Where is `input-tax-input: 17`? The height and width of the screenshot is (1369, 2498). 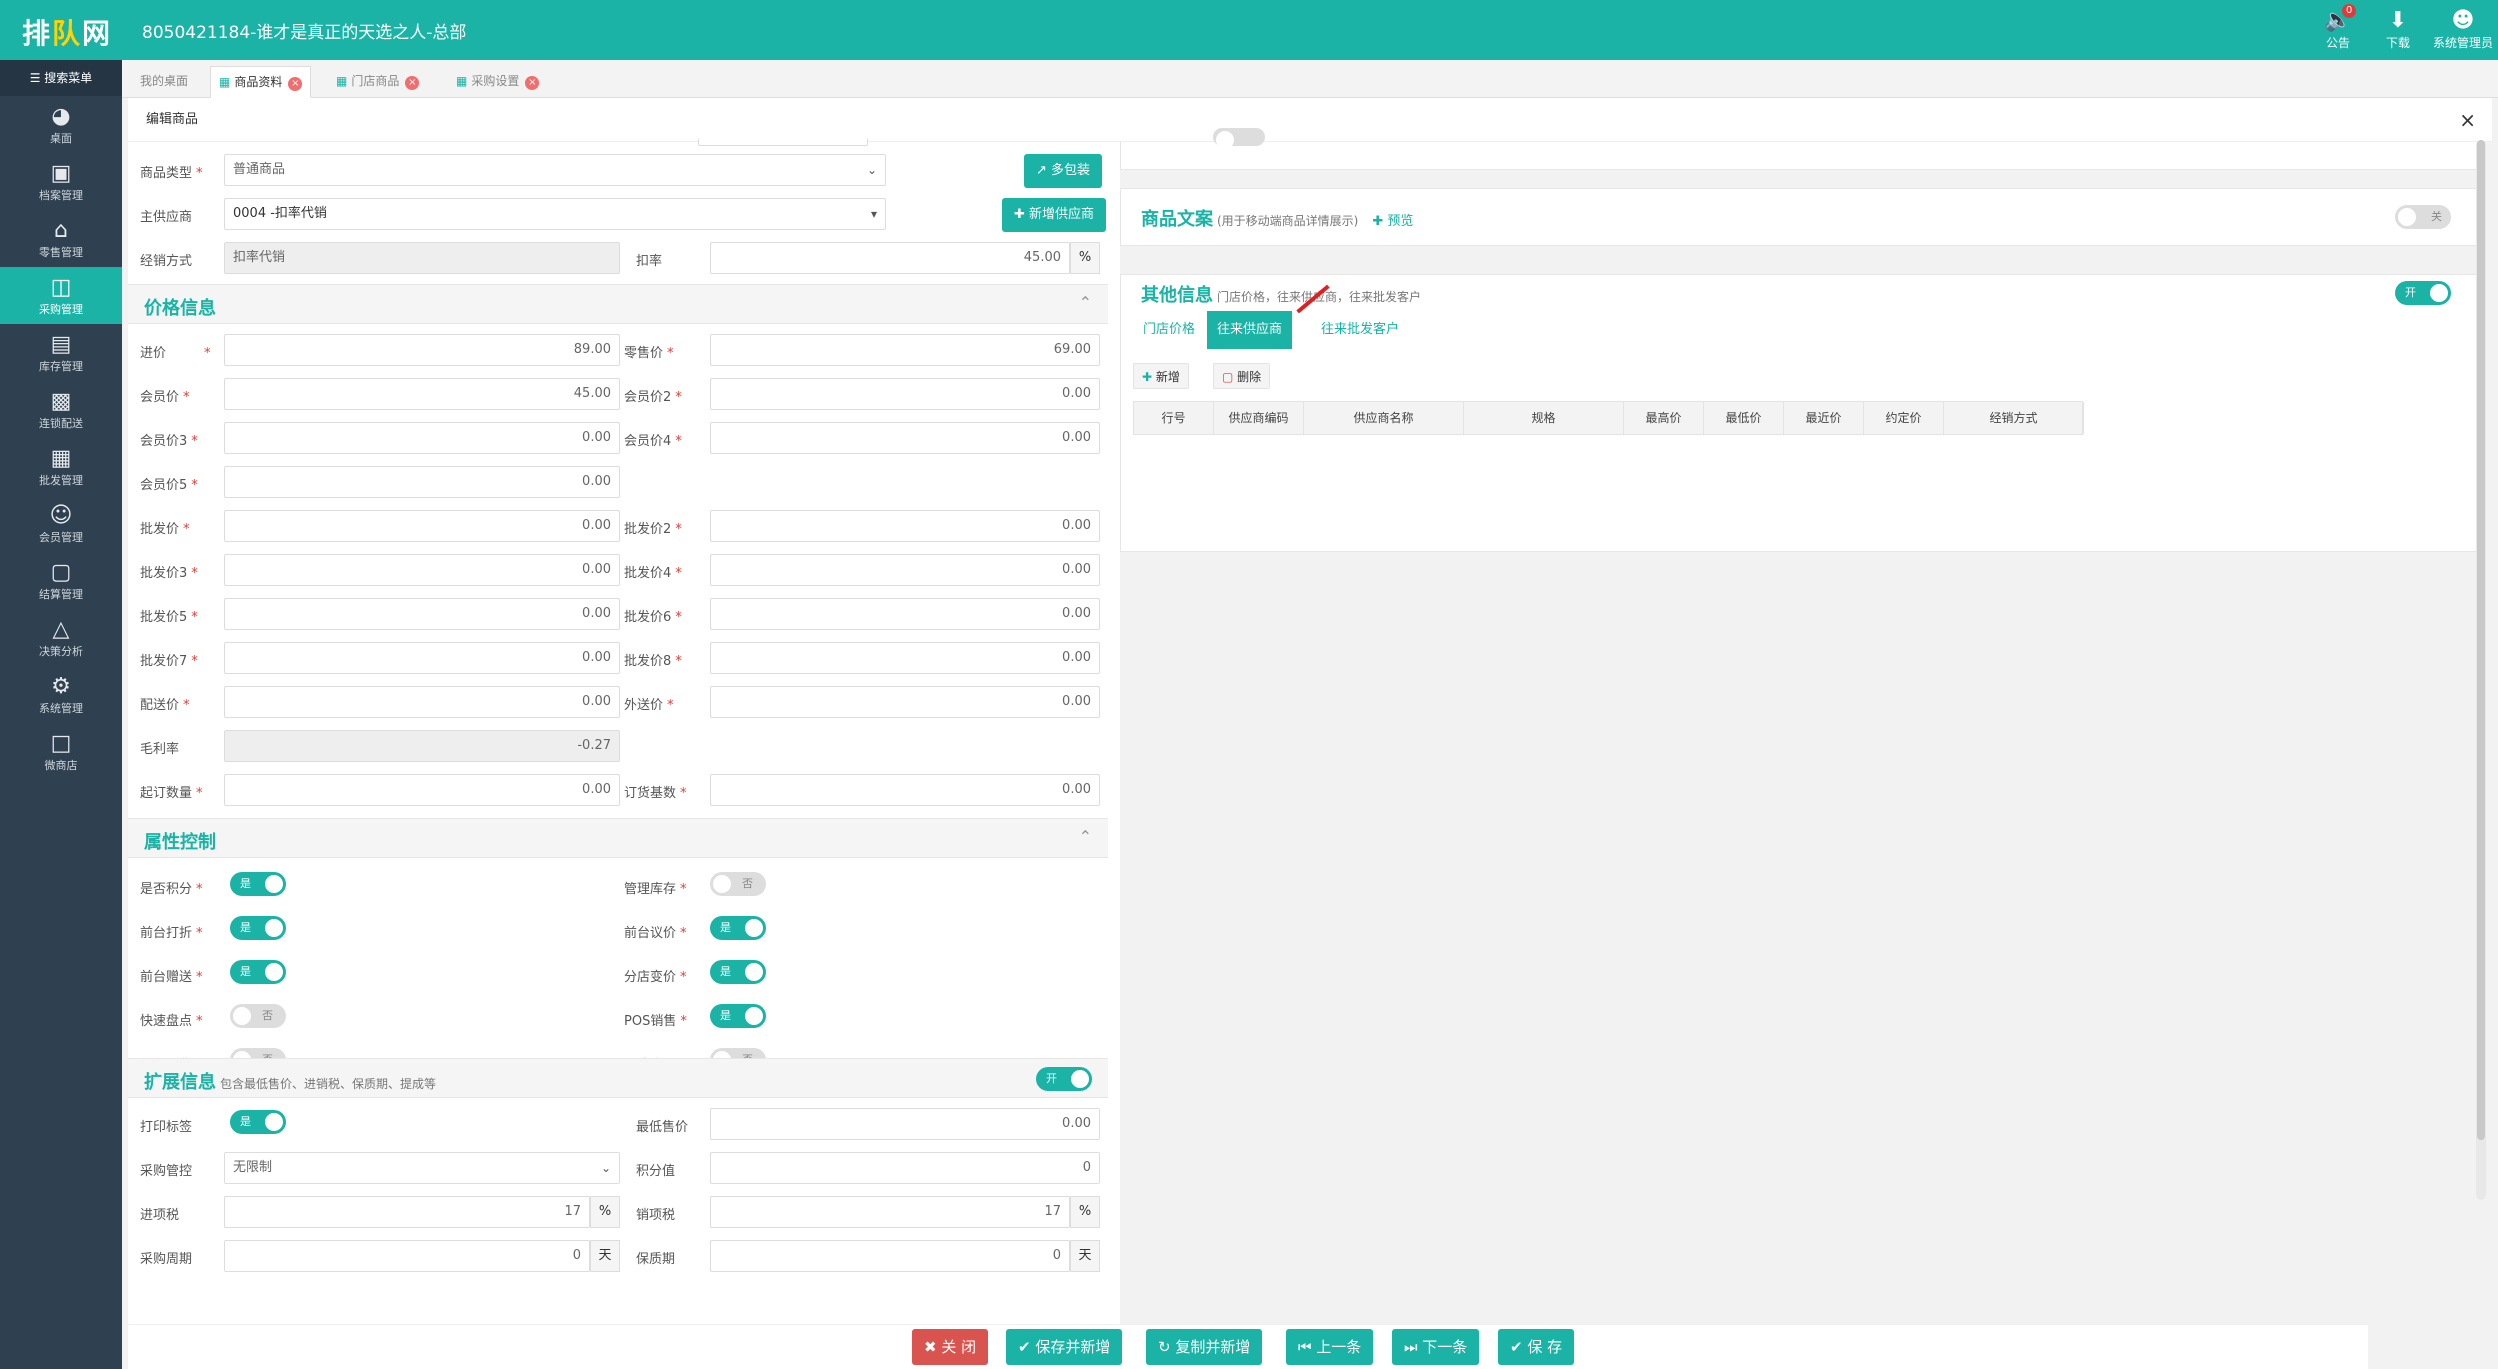 input-tax-input: 17 is located at coordinates (407, 1212).